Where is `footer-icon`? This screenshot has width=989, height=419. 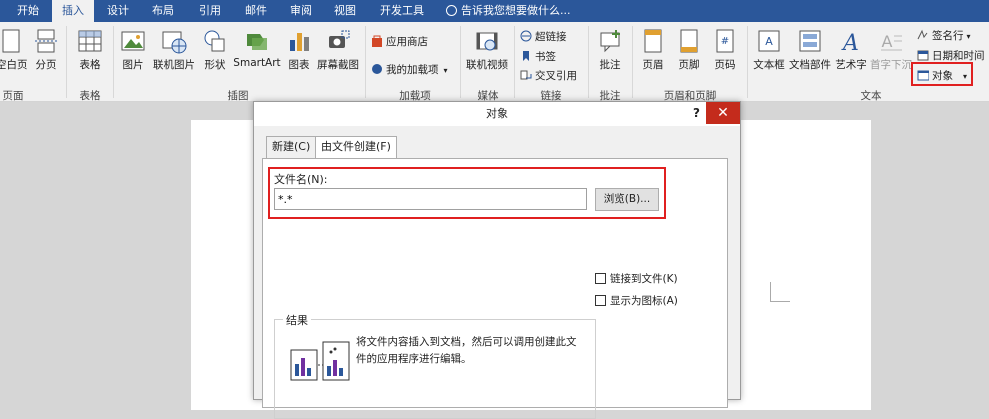 footer-icon is located at coordinates (689, 41).